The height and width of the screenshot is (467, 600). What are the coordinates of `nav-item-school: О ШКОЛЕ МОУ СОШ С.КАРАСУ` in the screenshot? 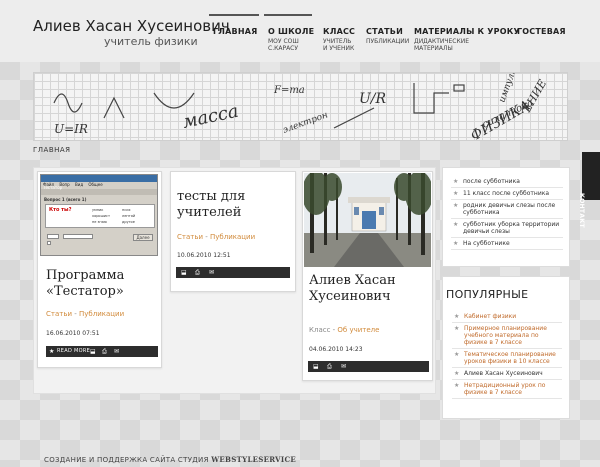 It's located at (289, 36).